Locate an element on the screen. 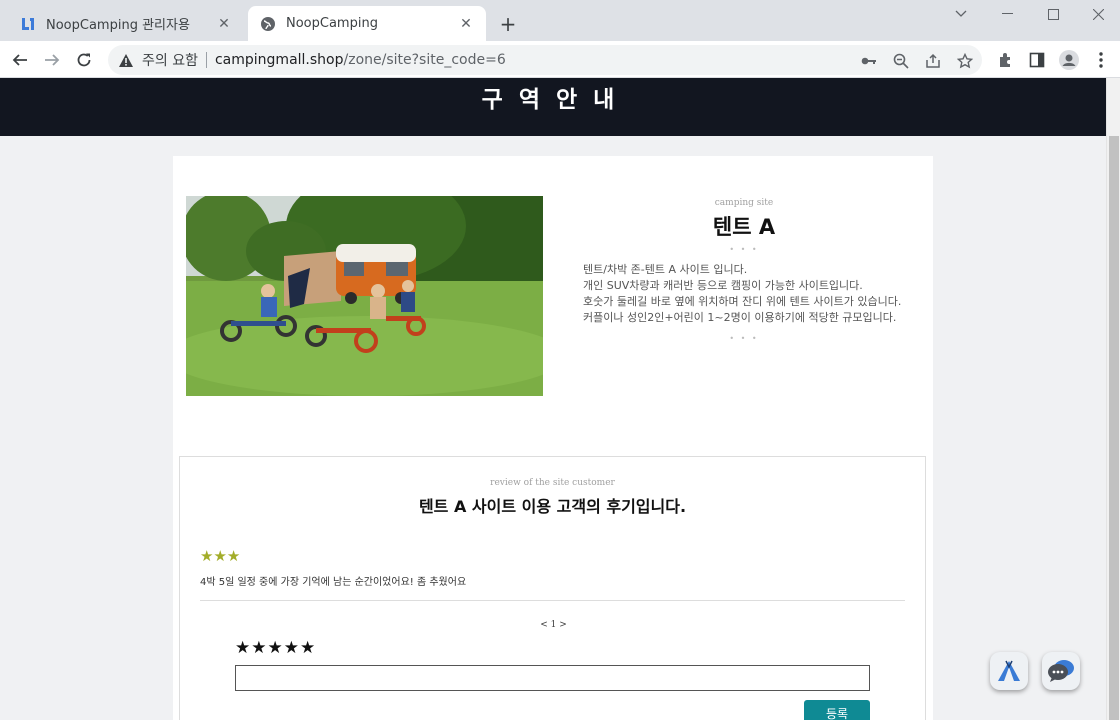 Image resolution: width=1120 pixels, height=720 pixels. description-line: 개인 SUV차량과 캐러반 등으로 캠핑이 가능한 사이트입니다. is located at coordinates (723, 285).